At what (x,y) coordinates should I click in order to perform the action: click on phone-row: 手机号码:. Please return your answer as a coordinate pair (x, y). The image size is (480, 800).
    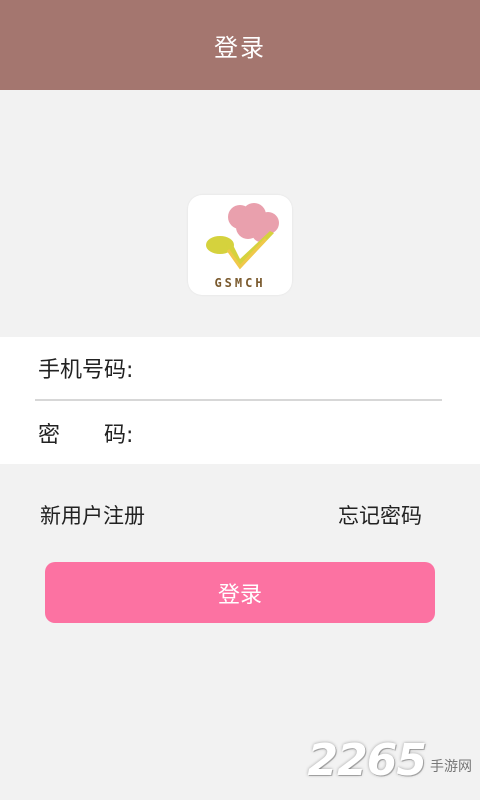
    Looking at the image, I should click on (240, 368).